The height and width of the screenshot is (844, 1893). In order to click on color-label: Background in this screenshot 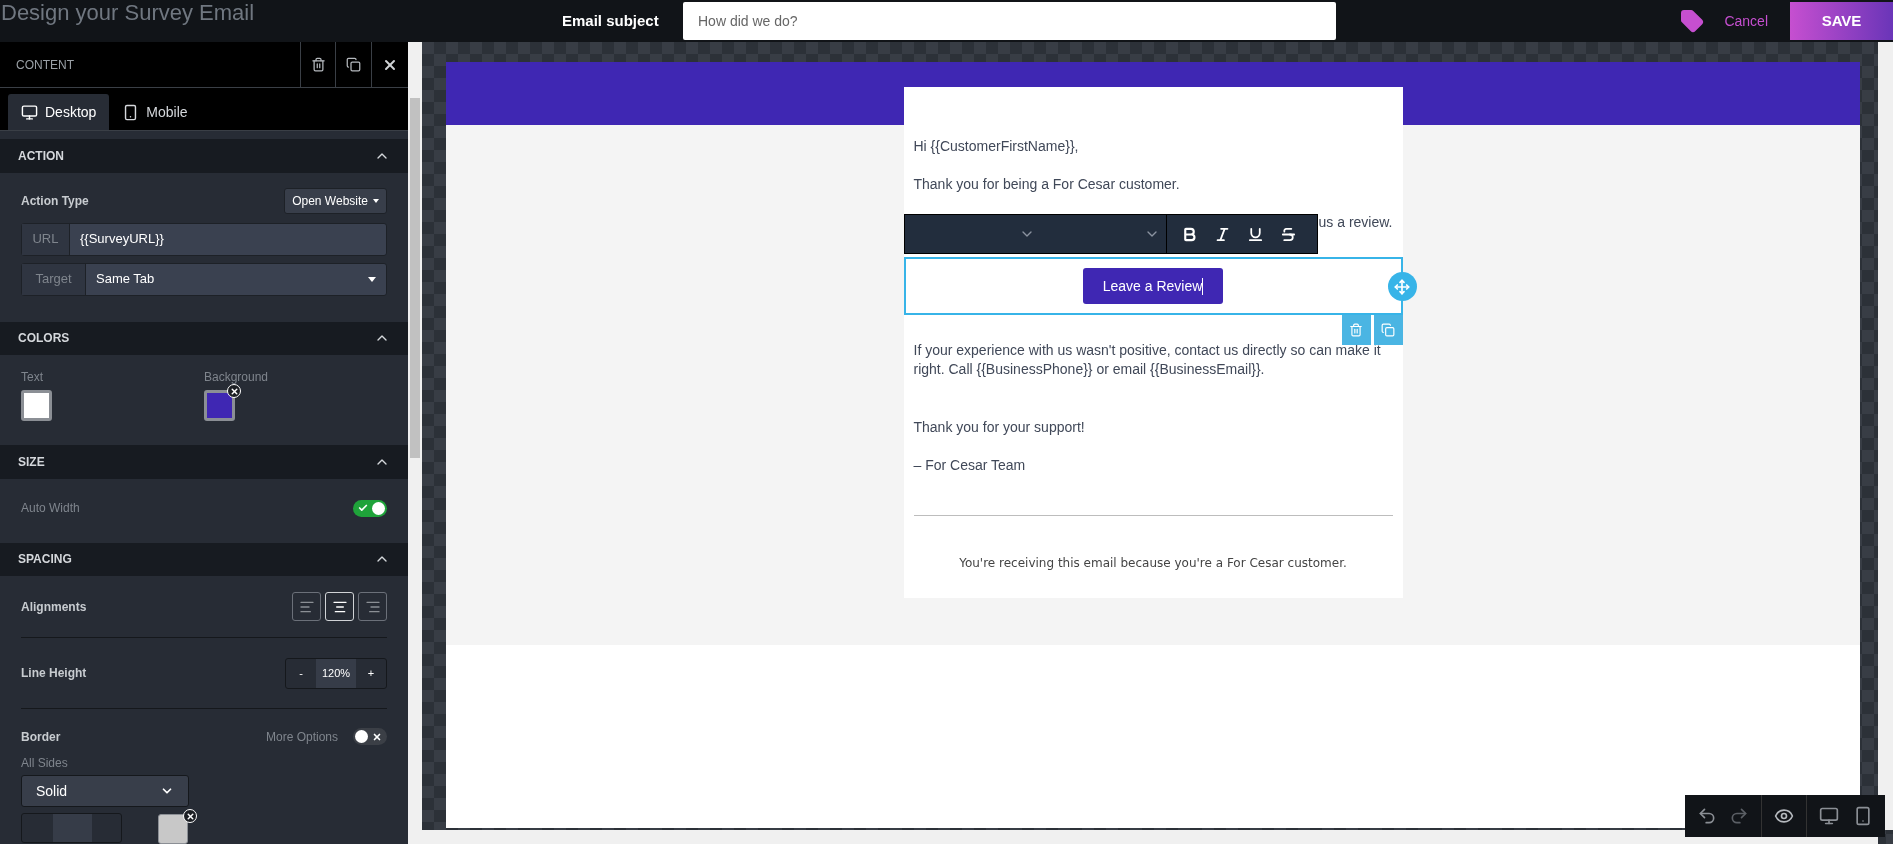, I will do `click(237, 378)`.